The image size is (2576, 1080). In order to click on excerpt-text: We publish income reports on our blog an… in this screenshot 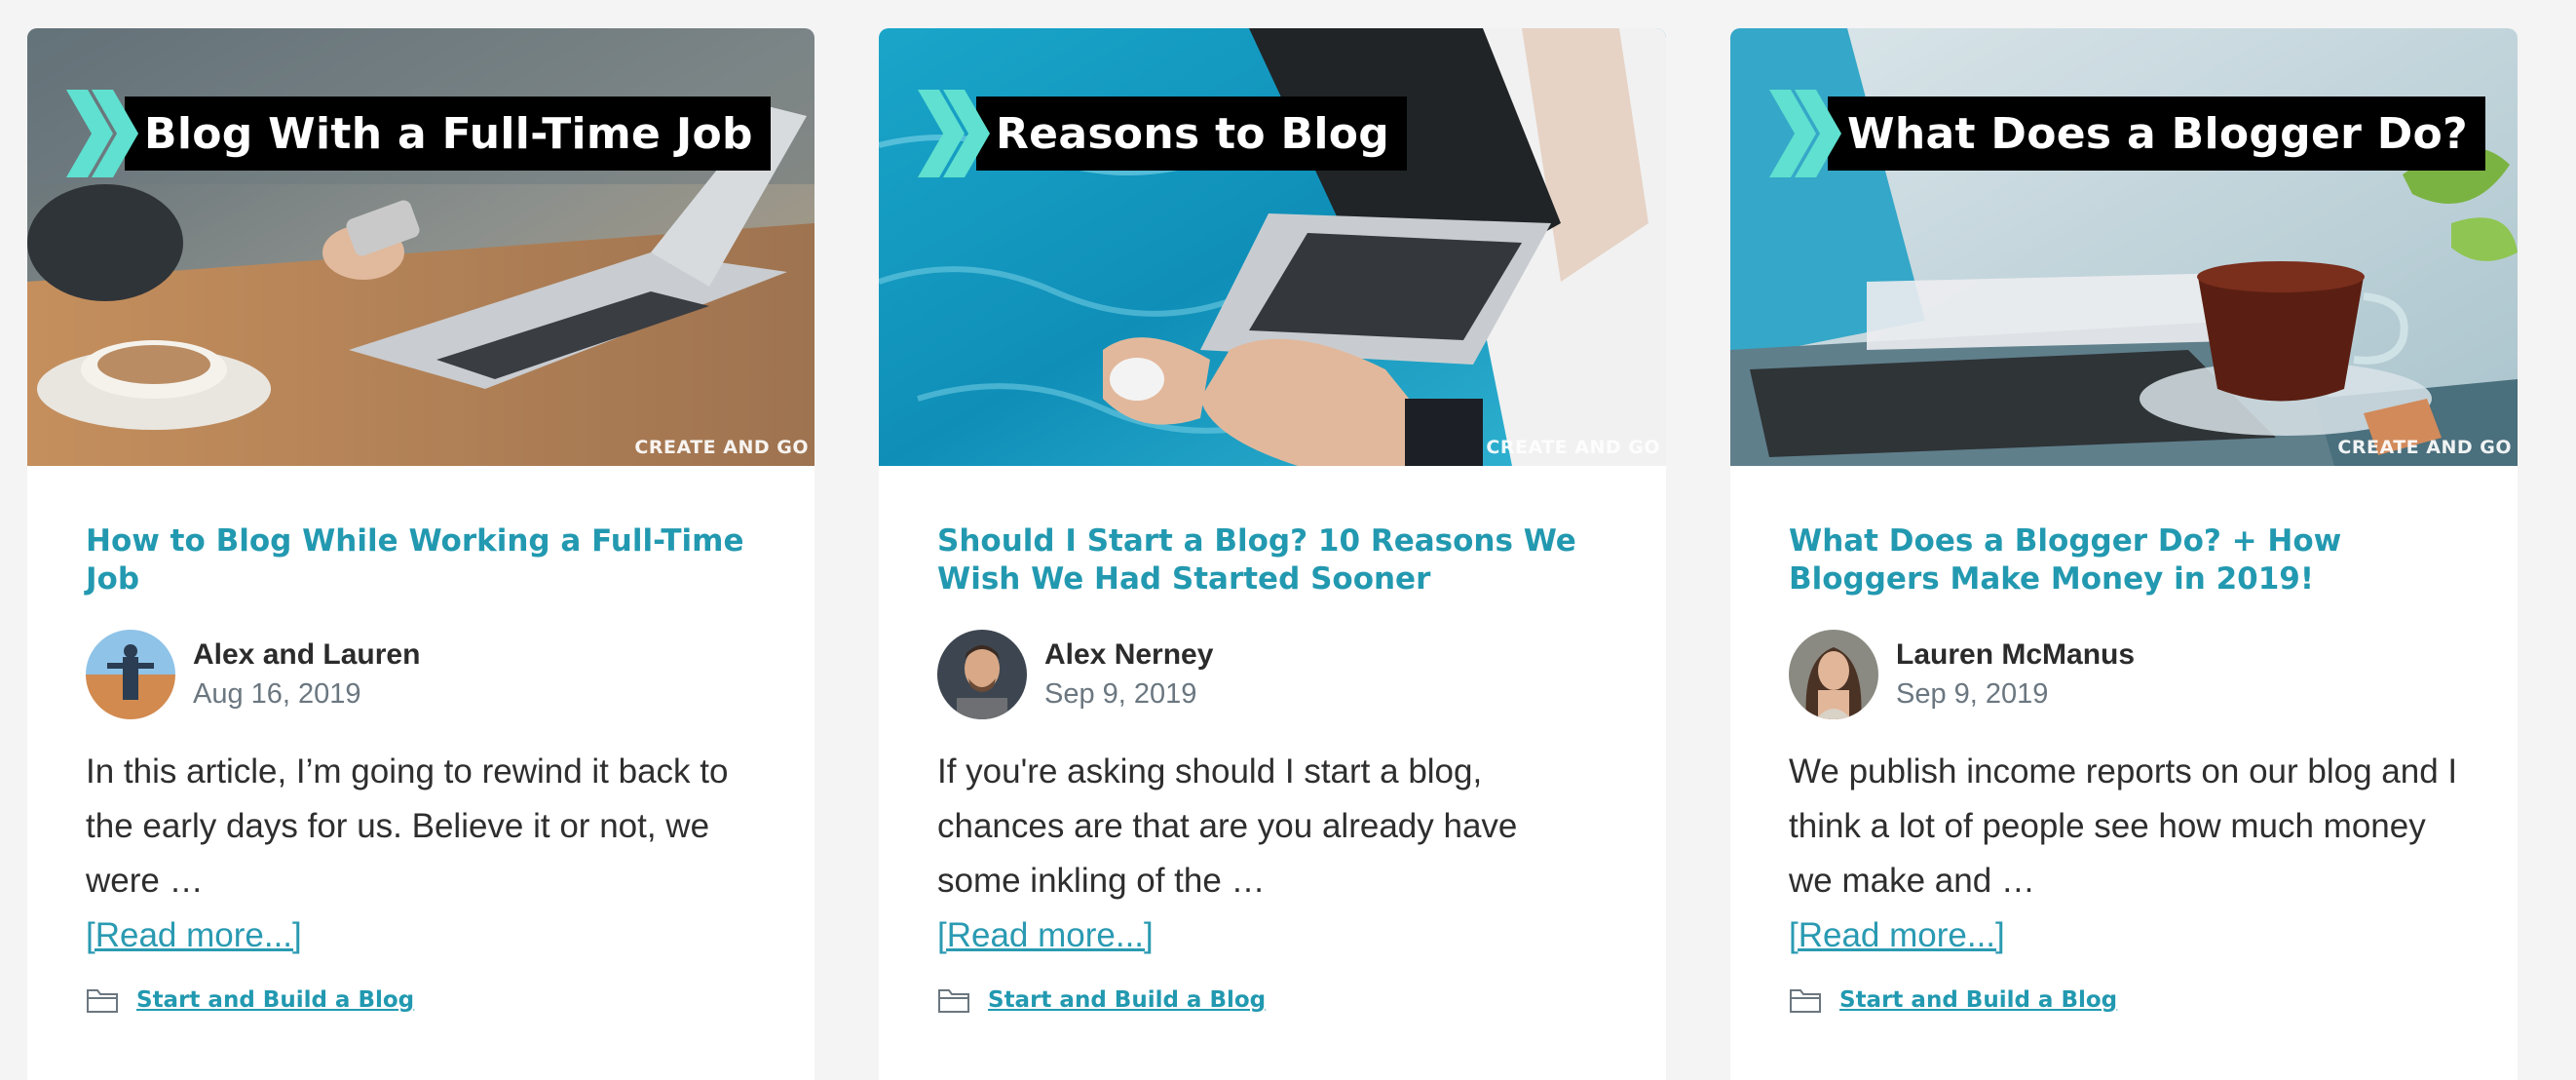, I will do `click(2123, 826)`.